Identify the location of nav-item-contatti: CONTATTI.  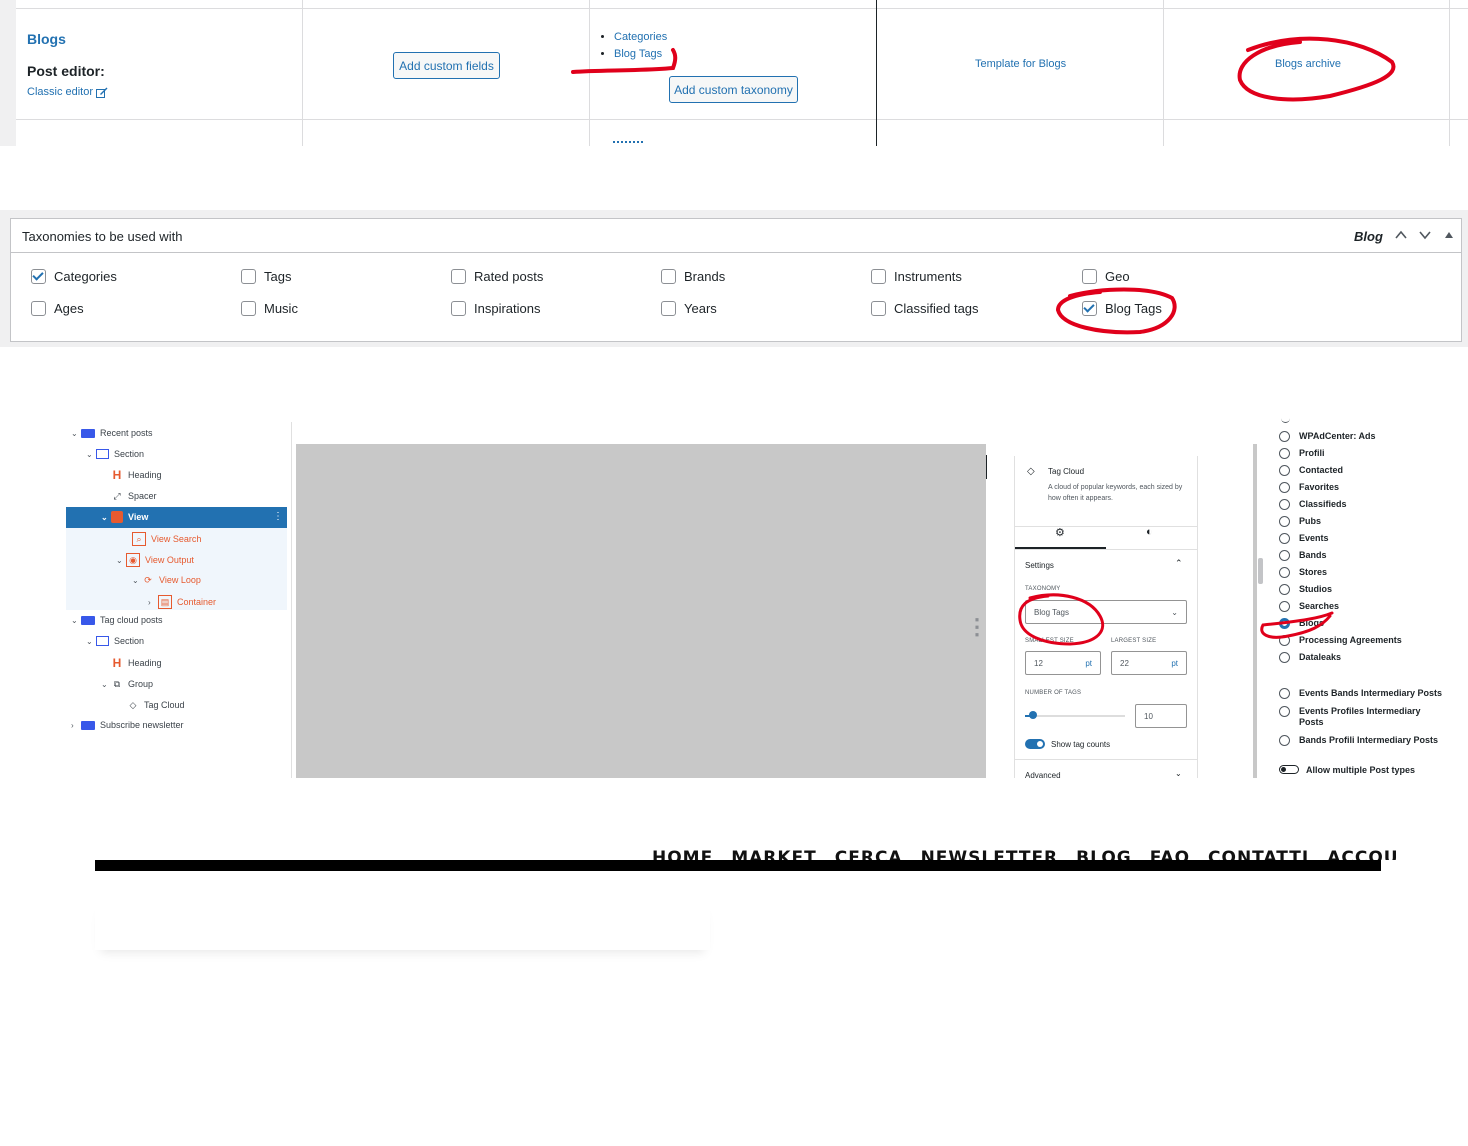
(1258, 854).